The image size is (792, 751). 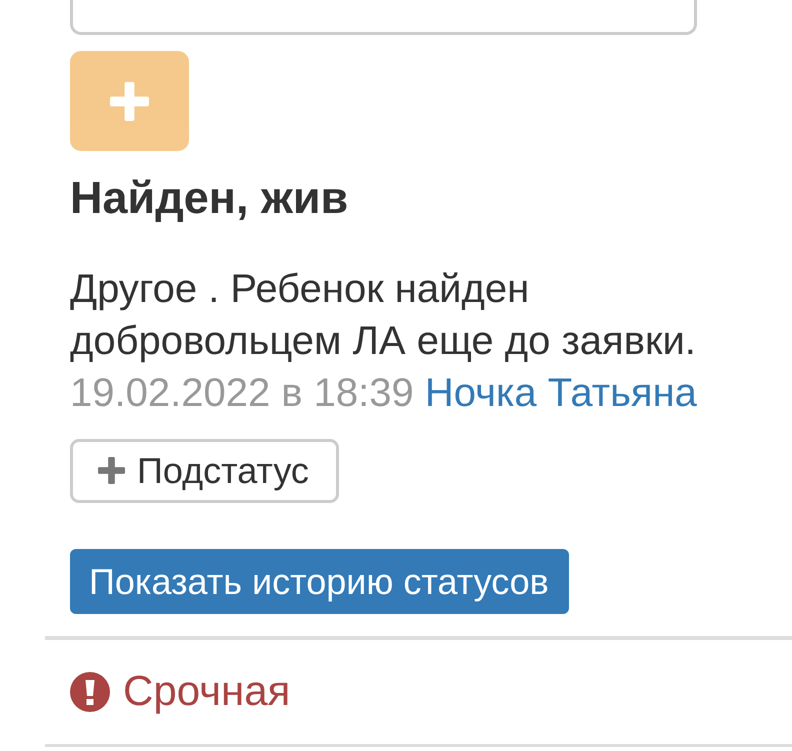 I want to click on status-description: Другое . Ребенок найден добровольцем ЛА еще до заявки., so click(x=383, y=315).